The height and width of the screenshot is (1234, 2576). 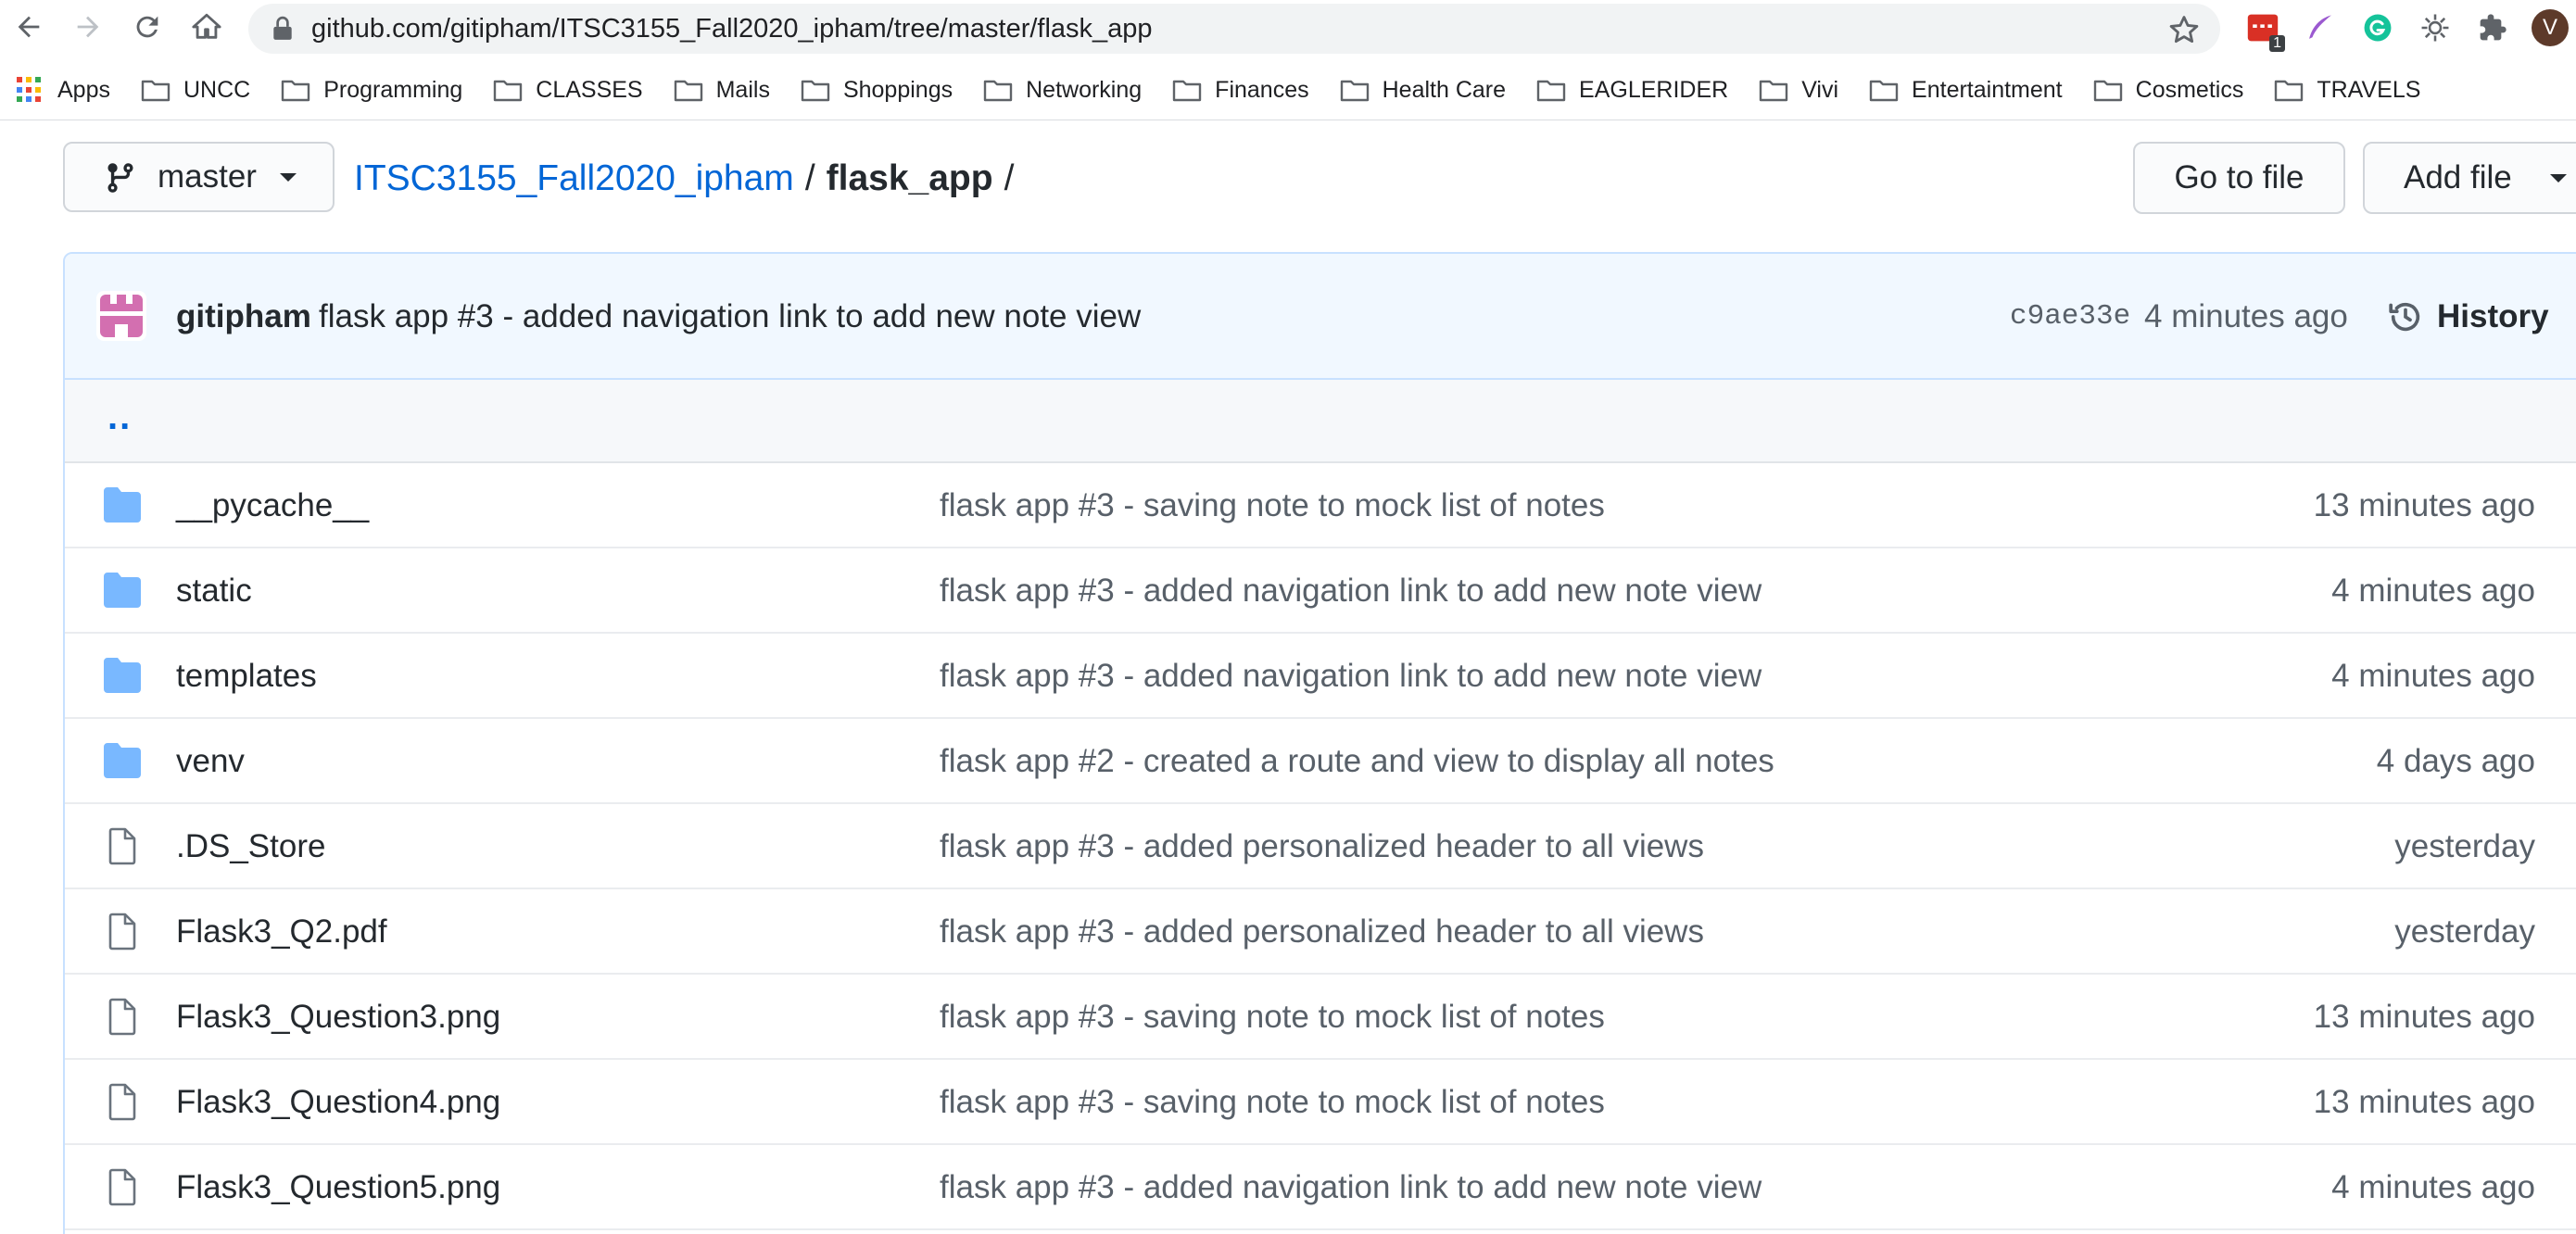 I want to click on bookmark-folder: CLASSES, so click(x=568, y=90).